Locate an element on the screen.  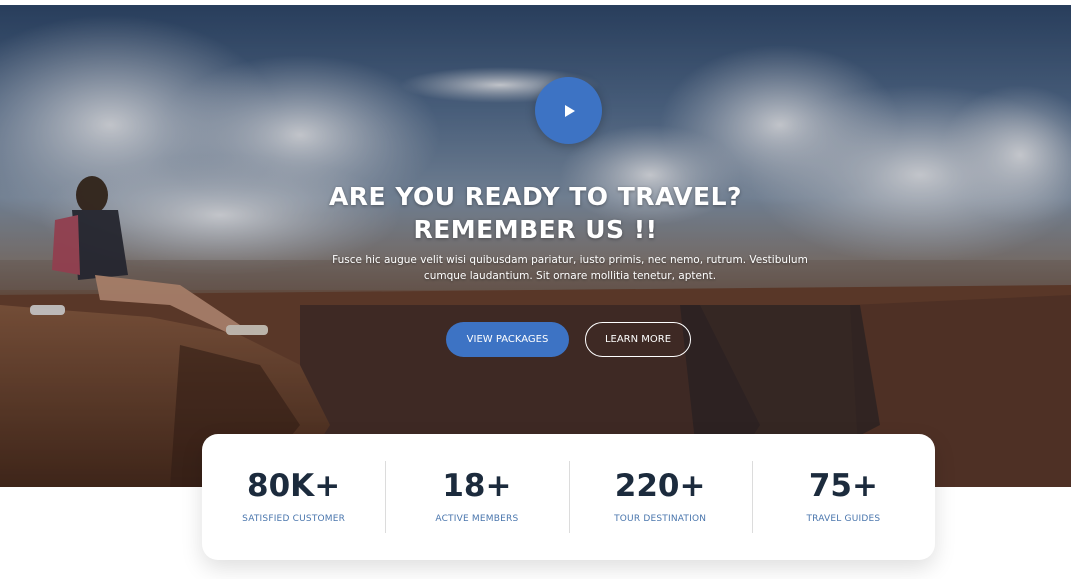
stat-label: ACTIVE MEMBERS is located at coordinates (477, 519).